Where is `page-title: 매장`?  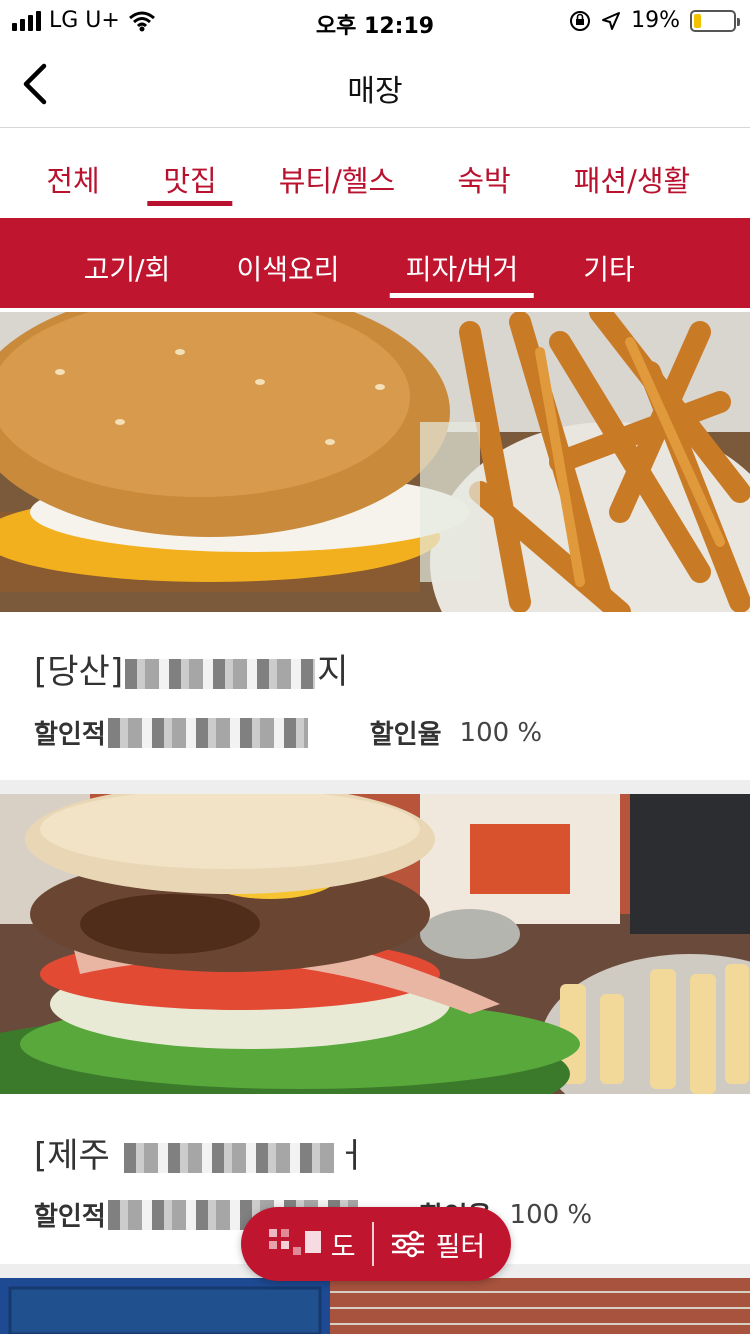
page-title: 매장 is located at coordinates (375, 91).